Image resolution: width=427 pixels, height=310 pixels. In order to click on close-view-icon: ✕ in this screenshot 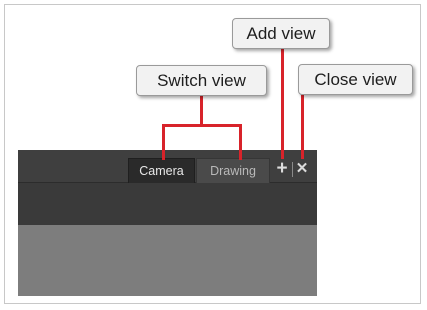, I will do `click(302, 169)`.